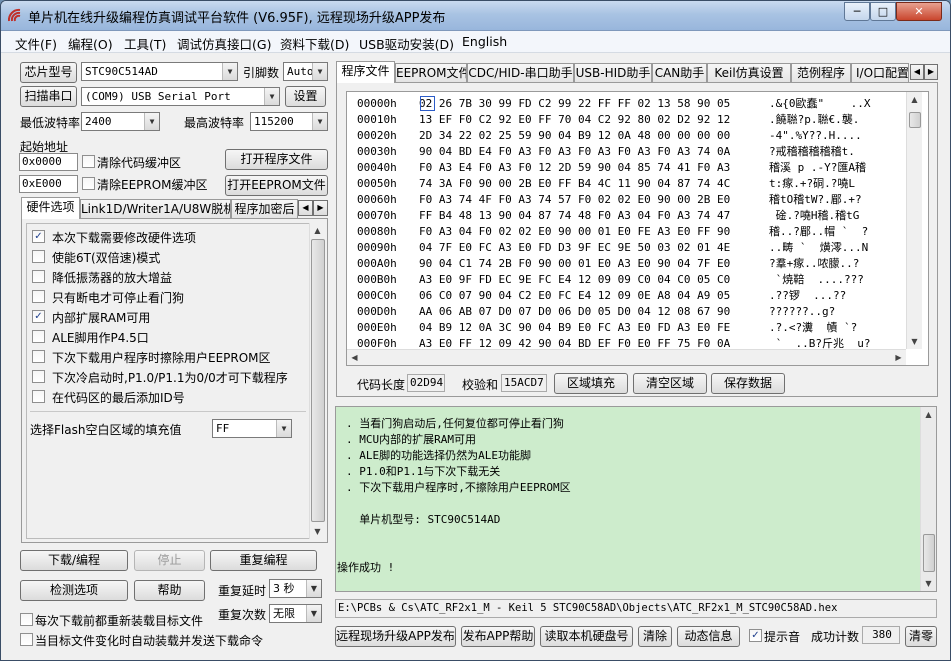 The image size is (951, 661). Describe the element at coordinates (708, 636) in the screenshot. I see `dynamic-info-button: 动态信息` at that location.